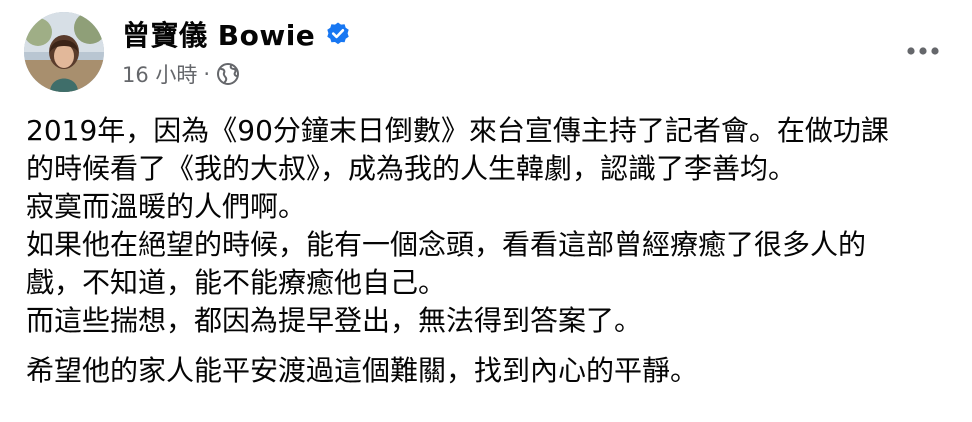 This screenshot has height=422, width=972. I want to click on globe-icon, so click(228, 74).